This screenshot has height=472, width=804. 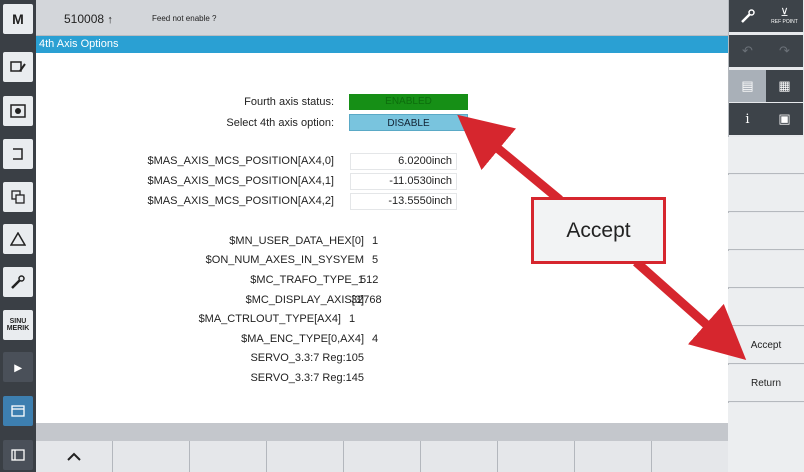 What do you see at coordinates (510, 159) in the screenshot?
I see `arrow-to-option` at bounding box center [510, 159].